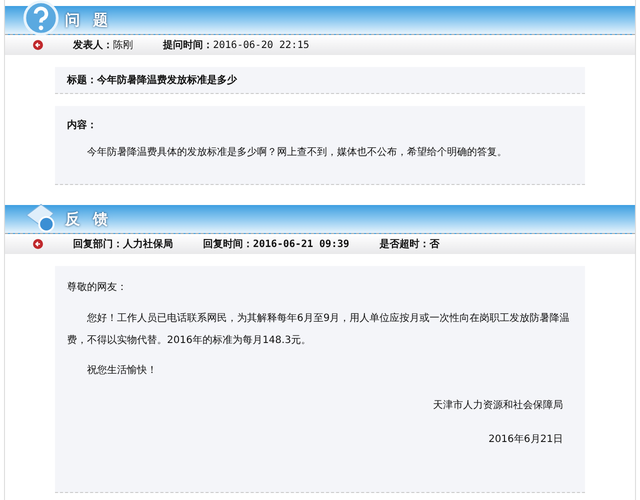 This screenshot has width=640, height=500. Describe the element at coordinates (297, 153) in the screenshot. I see `content-text: 今年防暑降温费具体的发放标准是多少啊？网上查不到，媒体也不公布，希望给个明确的答复。` at that location.